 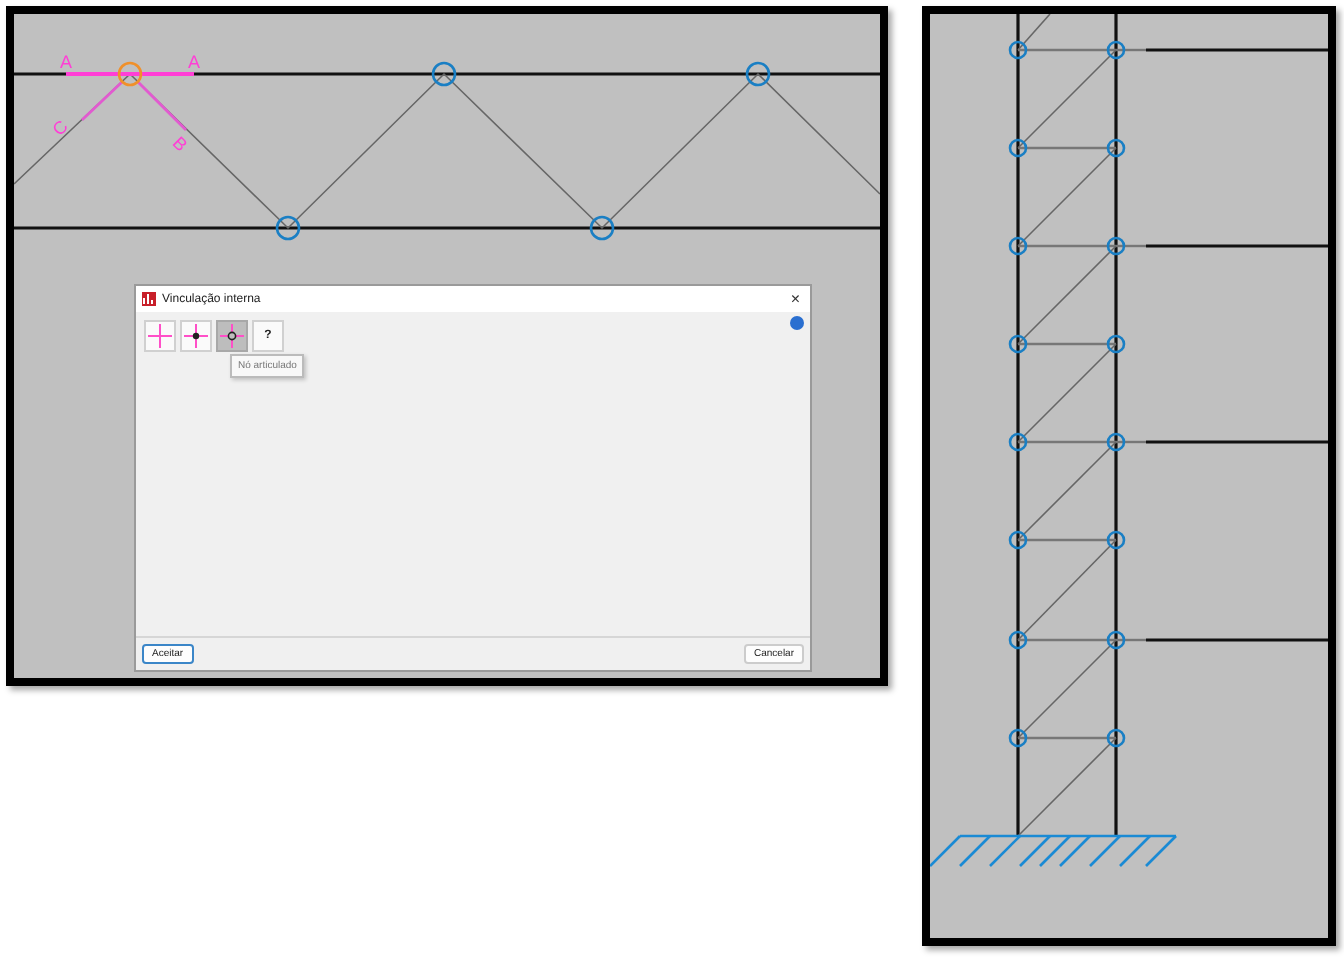 I want to click on help-icon, so click(x=797, y=323).